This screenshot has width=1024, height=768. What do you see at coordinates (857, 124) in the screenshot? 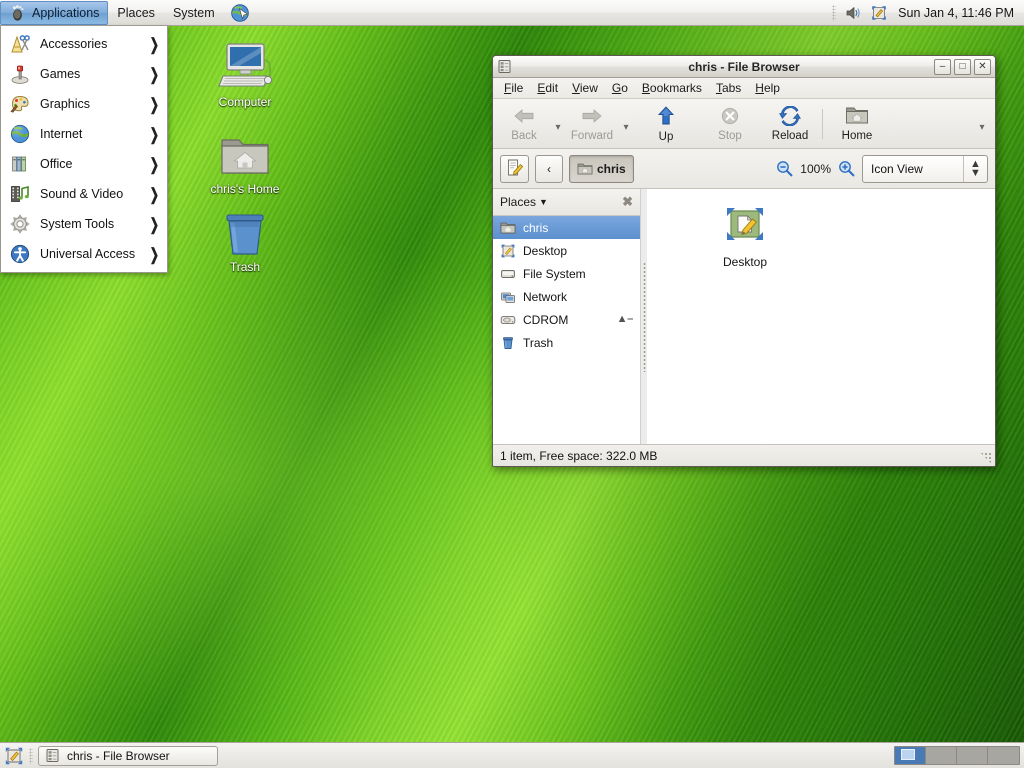
I see `home-button: Home` at bounding box center [857, 124].